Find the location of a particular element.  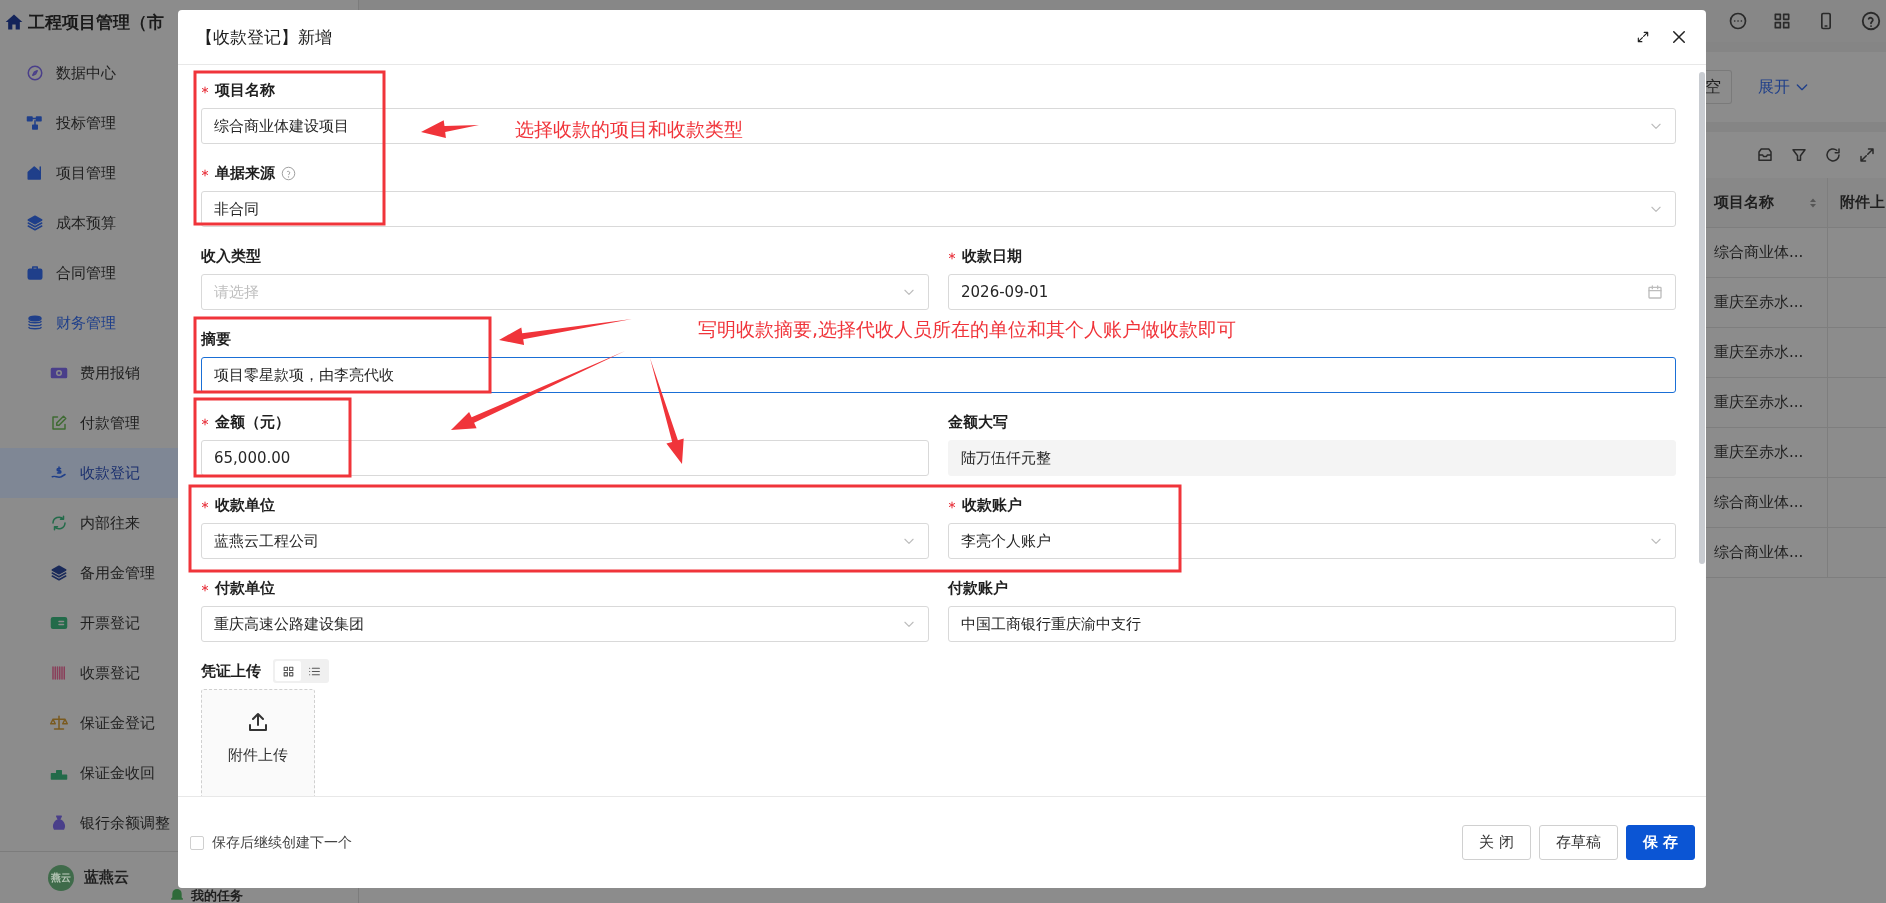

field-label: 摘要 is located at coordinates (216, 339).